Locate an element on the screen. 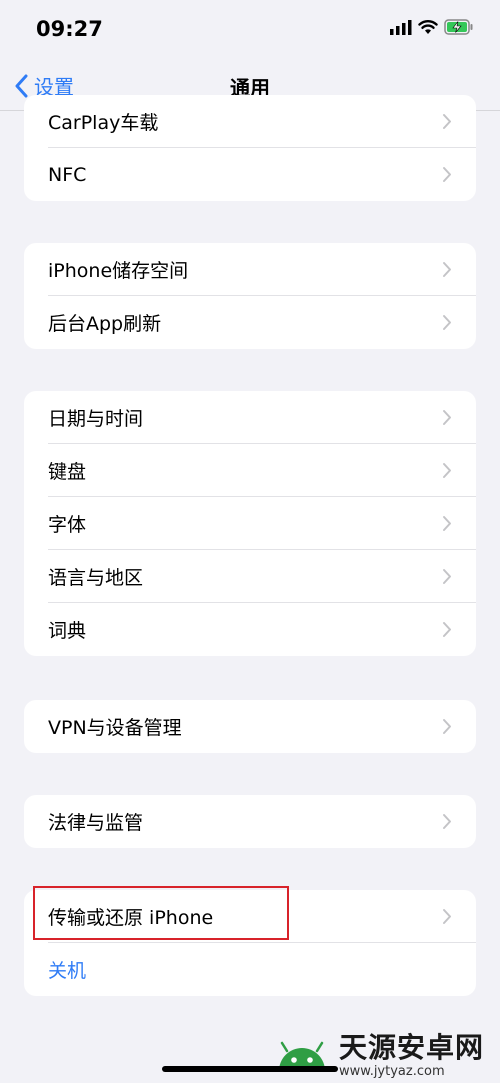 Image resolution: width=500 pixels, height=1083 pixels. settings-group-carplay-nfc: CarPlay车载 NFC is located at coordinates (250, 148).